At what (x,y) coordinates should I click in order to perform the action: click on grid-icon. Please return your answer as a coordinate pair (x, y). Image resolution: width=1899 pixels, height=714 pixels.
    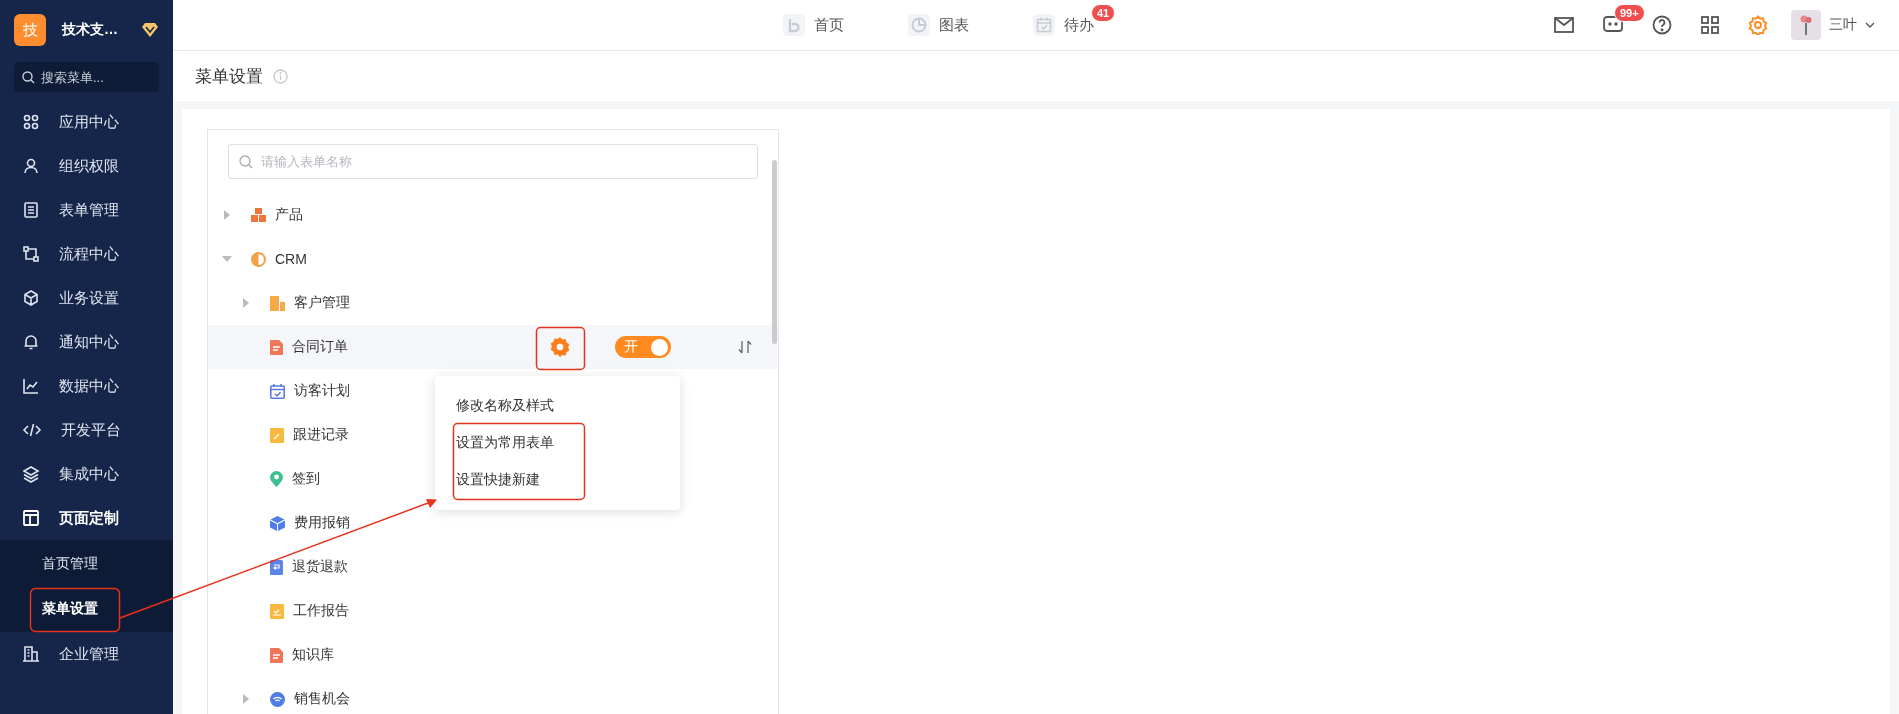
    Looking at the image, I should click on (31, 122).